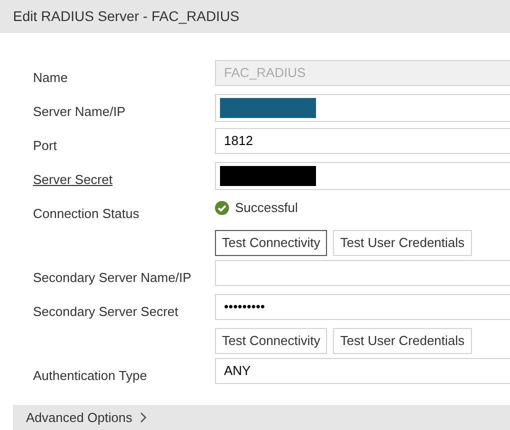 The height and width of the screenshot is (430, 510). What do you see at coordinates (105, 311) in the screenshot?
I see `field-label: Secondary Server Secret` at bounding box center [105, 311].